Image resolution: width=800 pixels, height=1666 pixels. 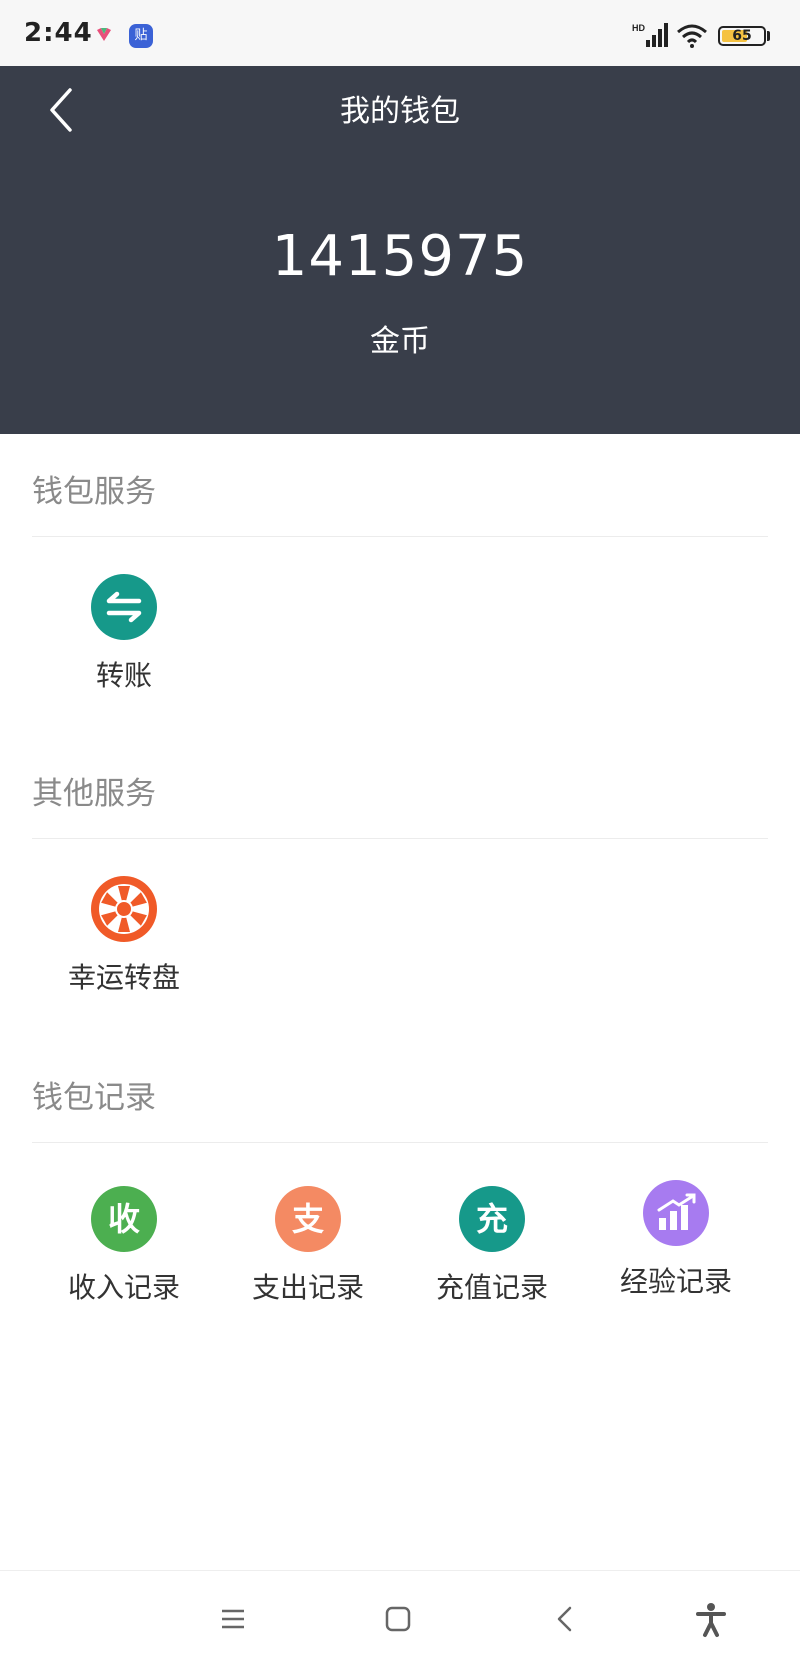 I want to click on expense-records-button: 支 支出记录, so click(x=308, y=1251).